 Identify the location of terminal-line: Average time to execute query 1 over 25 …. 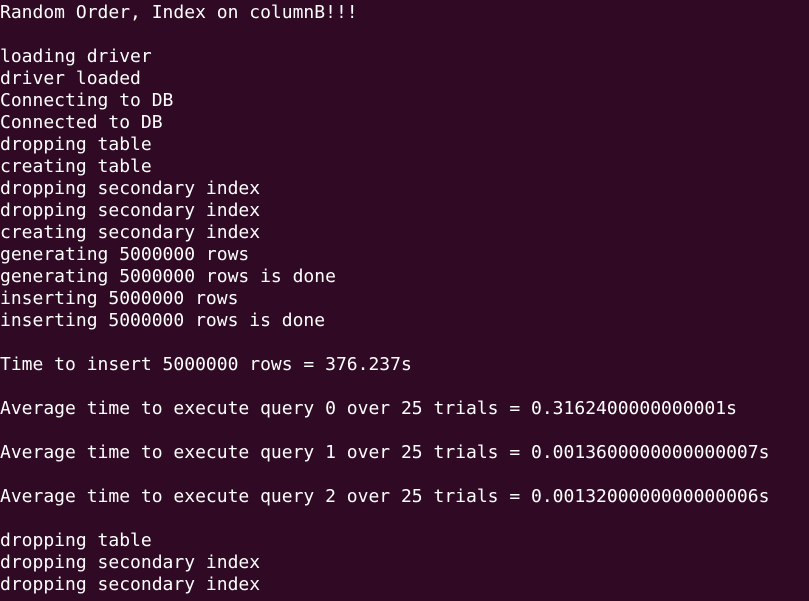
(385, 452).